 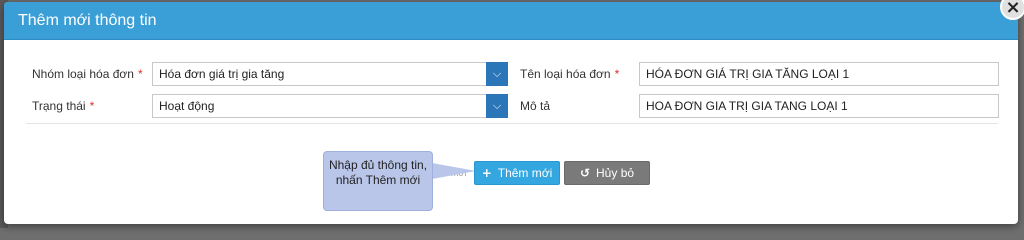 I want to click on invoice-type-name-label: Tên loại hóa đơn *, so click(x=570, y=74).